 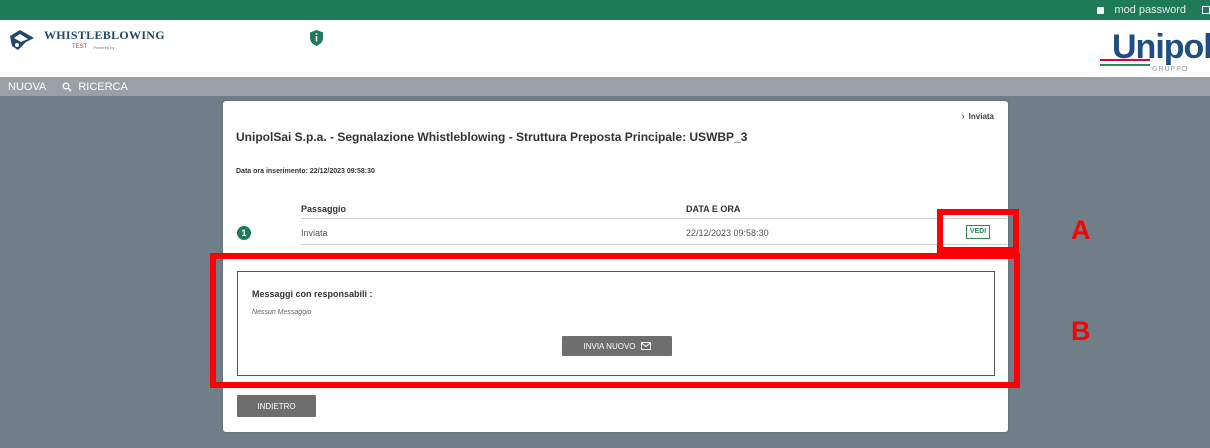 I want to click on logo-env: TEST, so click(x=80, y=47).